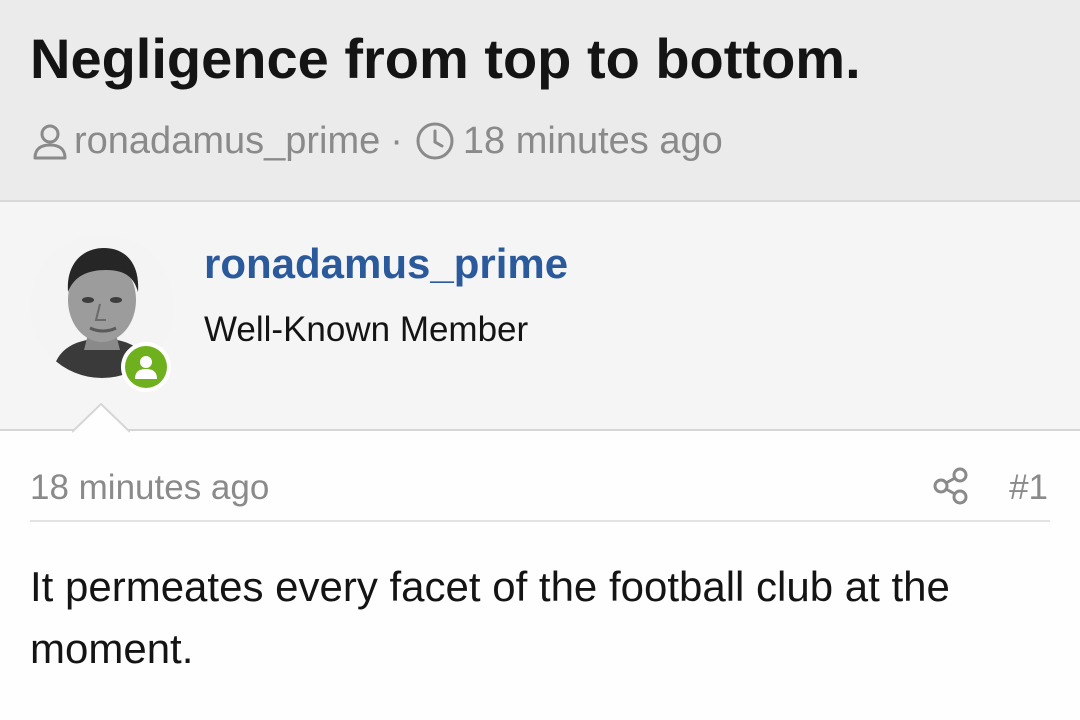  Describe the element at coordinates (1028, 488) in the screenshot. I see `post-number-link: #1` at that location.